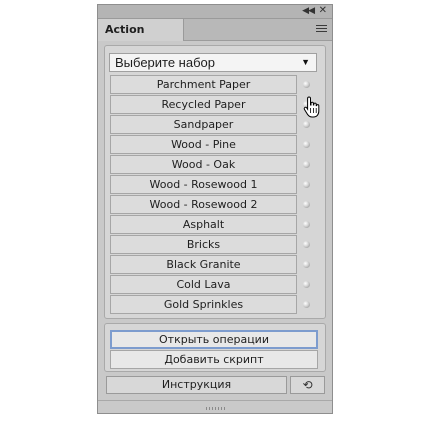 Image resolution: width=428 pixels, height=428 pixels. What do you see at coordinates (215, 400) in the screenshot?
I see `panel-divider` at bounding box center [215, 400].